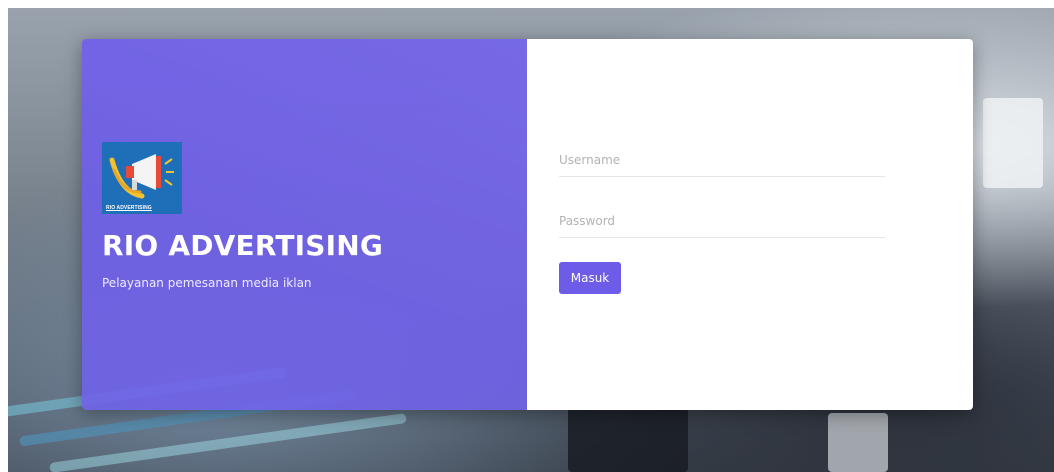  Describe the element at coordinates (129, 208) in the screenshot. I see `logo-text: RIO ADVERTISING` at that location.